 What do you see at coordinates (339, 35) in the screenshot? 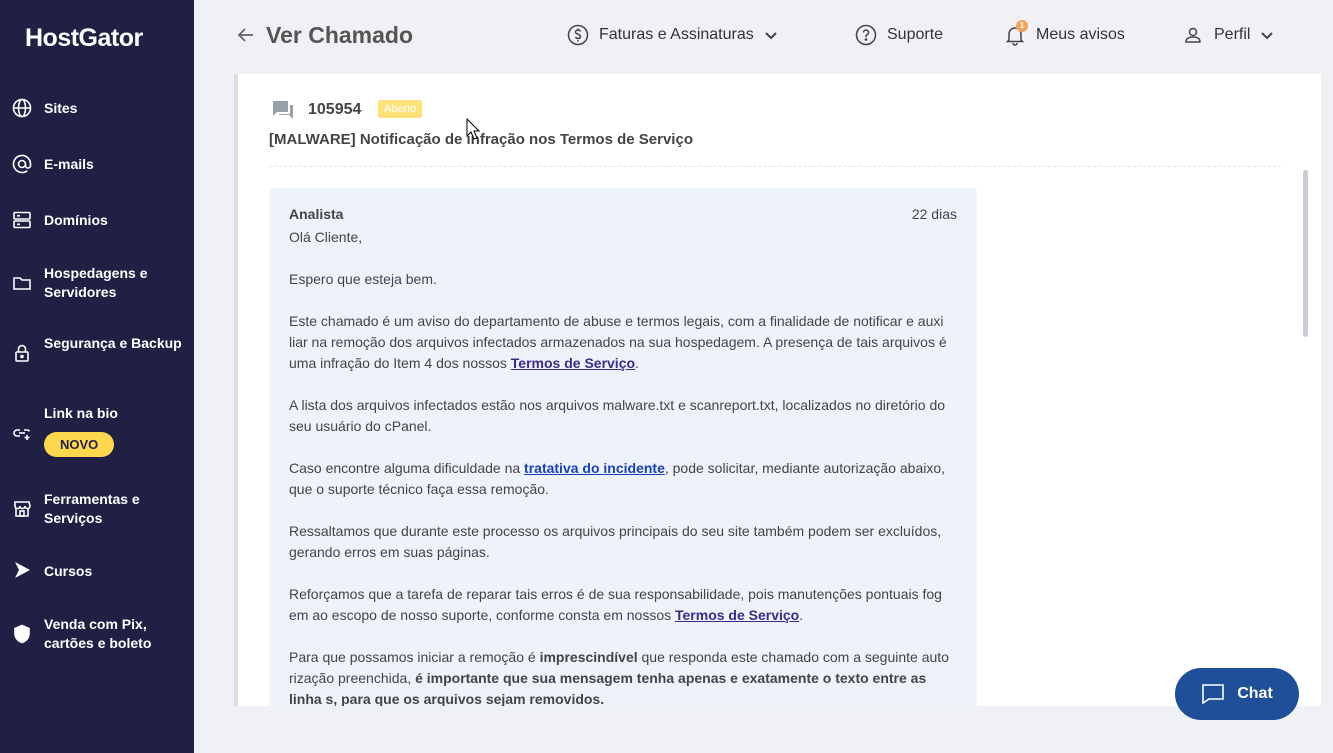
I see `page-title: Ver Chamado` at bounding box center [339, 35].